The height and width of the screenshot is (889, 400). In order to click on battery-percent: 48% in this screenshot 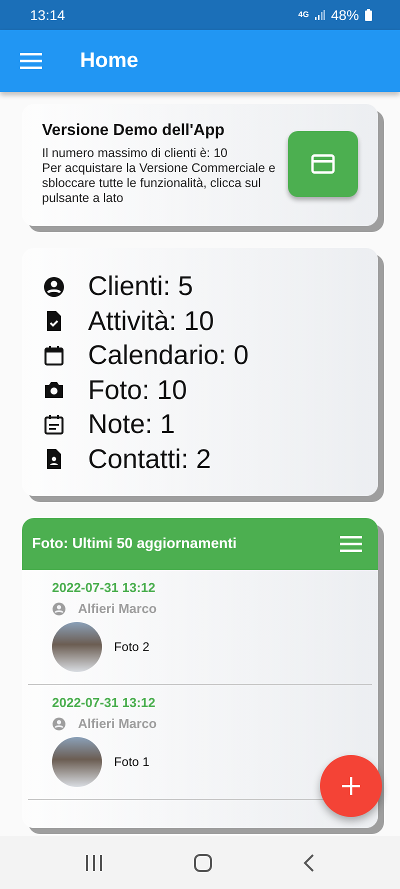, I will do `click(344, 15)`.